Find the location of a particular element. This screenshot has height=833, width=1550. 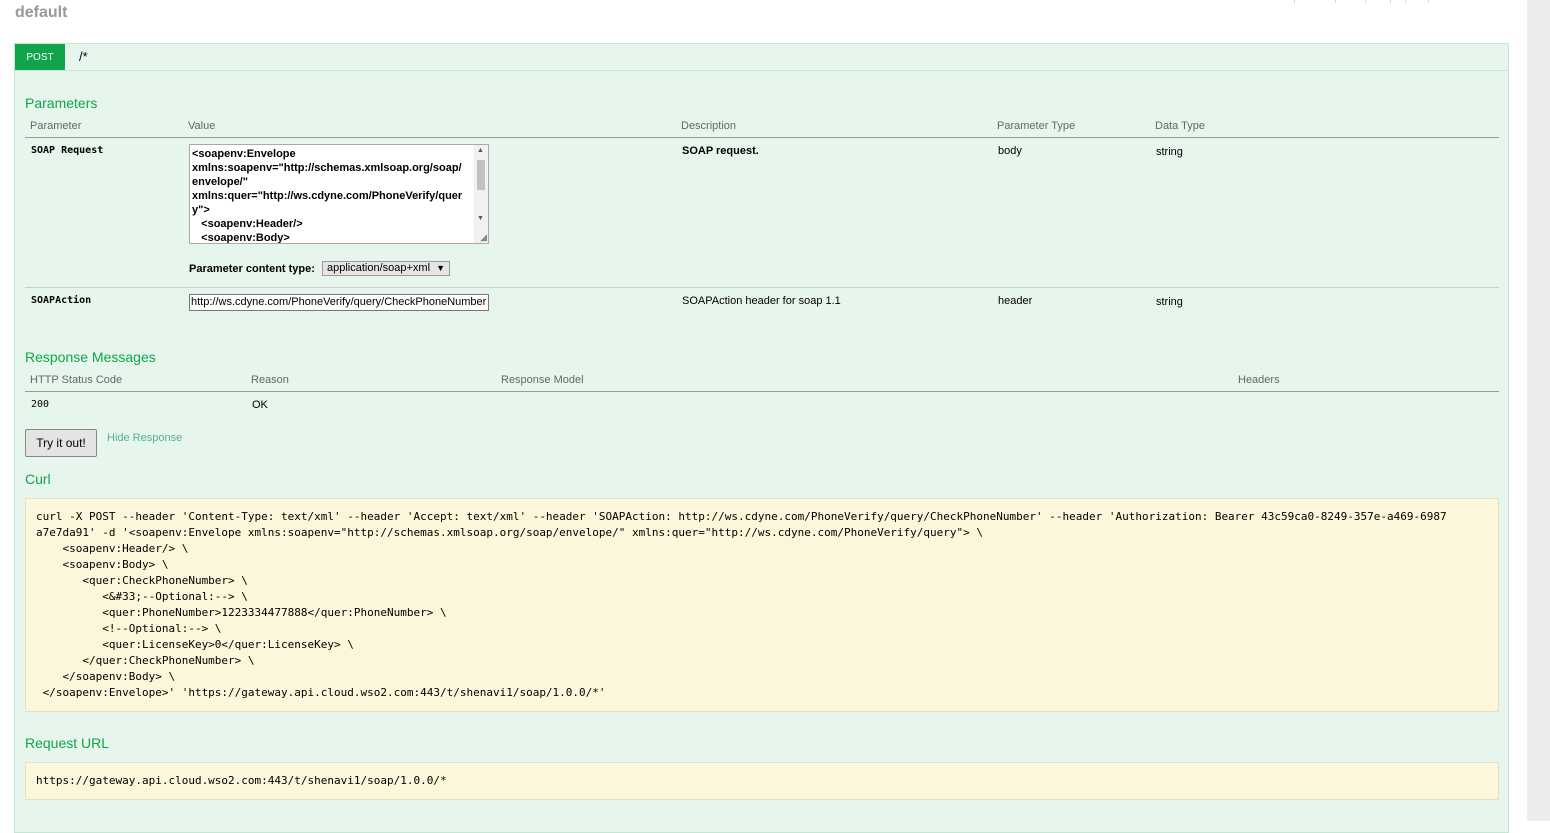

operation-heading: POST /* is located at coordinates (761, 57).